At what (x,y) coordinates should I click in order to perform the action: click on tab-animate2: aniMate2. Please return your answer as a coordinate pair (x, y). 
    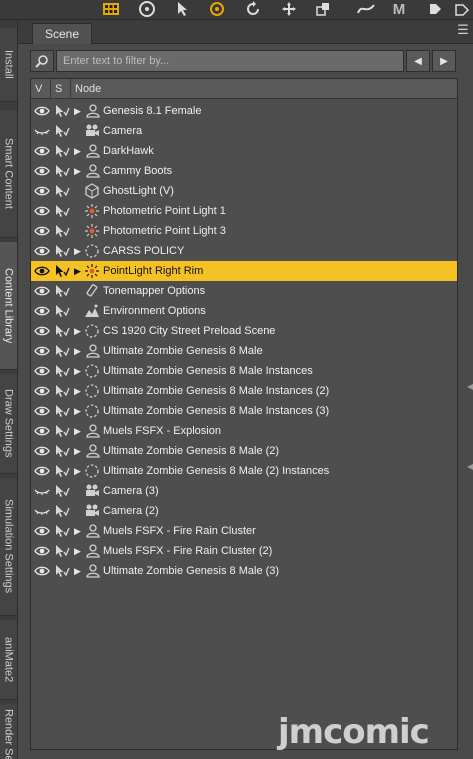
    Looking at the image, I should click on (8, 660).